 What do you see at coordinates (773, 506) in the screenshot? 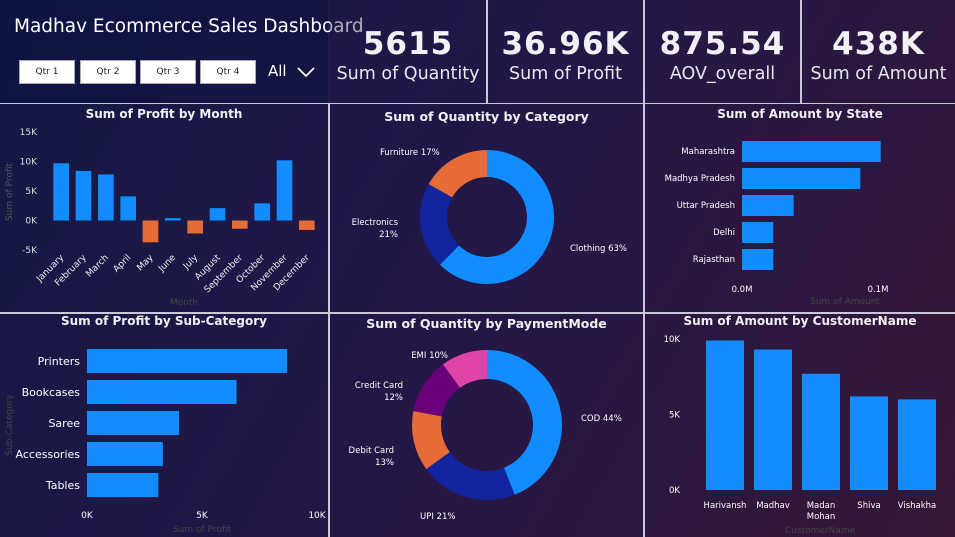
I see `x-tick-label: Madhav` at bounding box center [773, 506].